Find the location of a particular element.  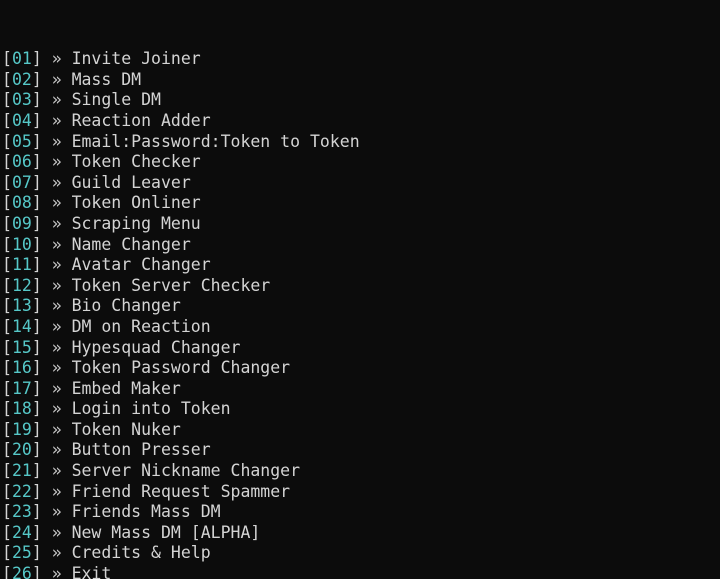

menu-item: [13] » Bio Changer is located at coordinates (361, 306).